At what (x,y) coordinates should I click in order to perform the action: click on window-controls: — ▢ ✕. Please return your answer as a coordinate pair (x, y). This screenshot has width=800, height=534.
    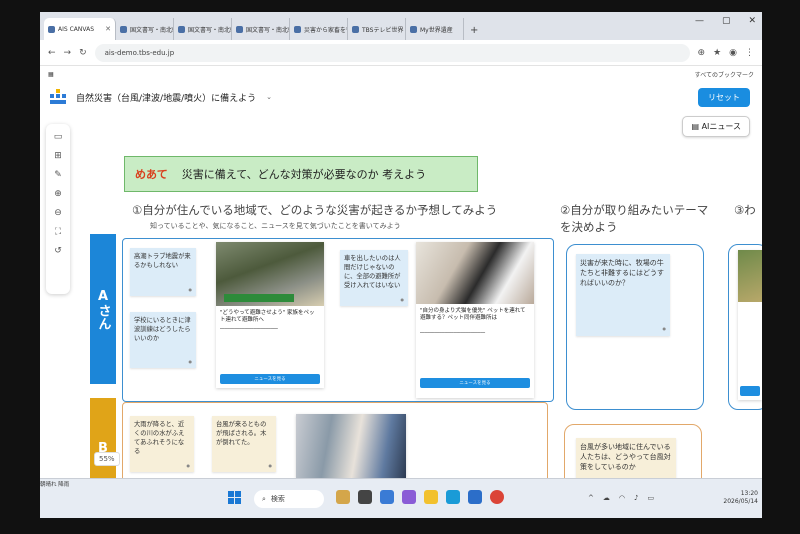
    Looking at the image, I should click on (725, 21).